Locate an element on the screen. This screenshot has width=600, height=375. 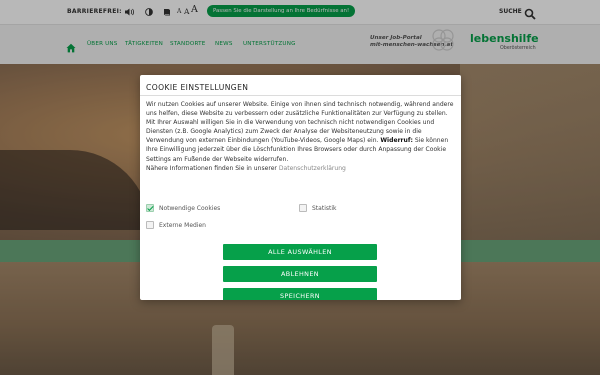
option-label: Notwendige Cookies is located at coordinates (190, 208).